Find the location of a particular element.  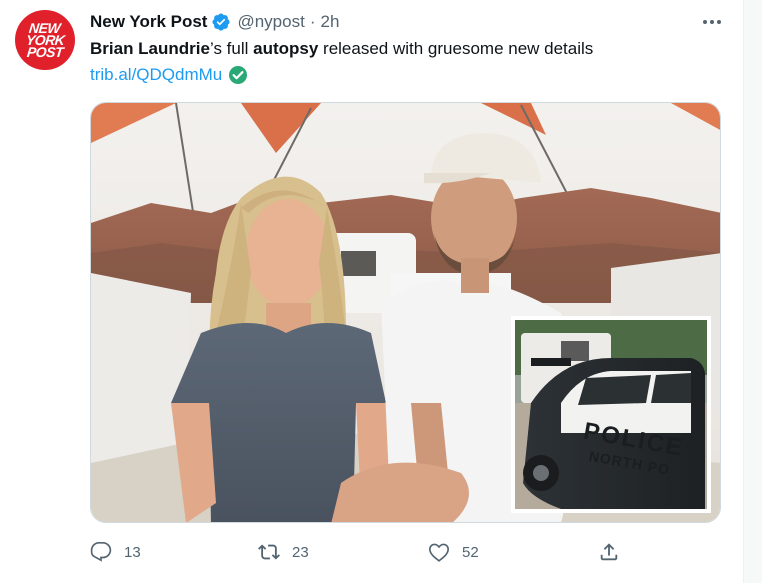

tweet-header: New York Post @nypost · 2h is located at coordinates (214, 22).